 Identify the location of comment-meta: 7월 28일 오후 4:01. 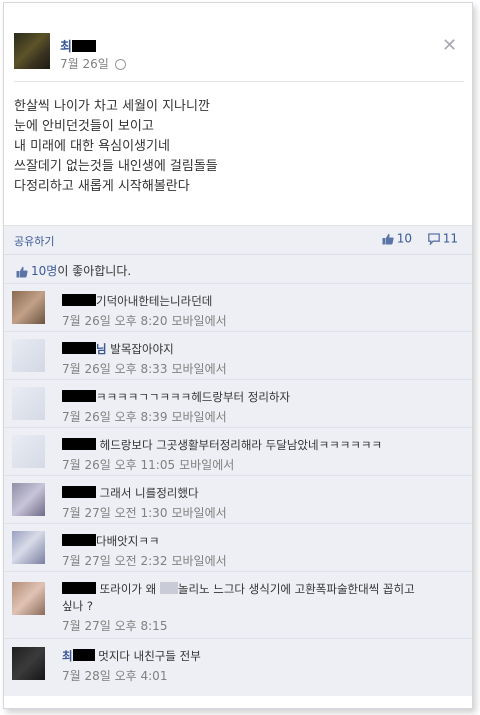
(262, 676).